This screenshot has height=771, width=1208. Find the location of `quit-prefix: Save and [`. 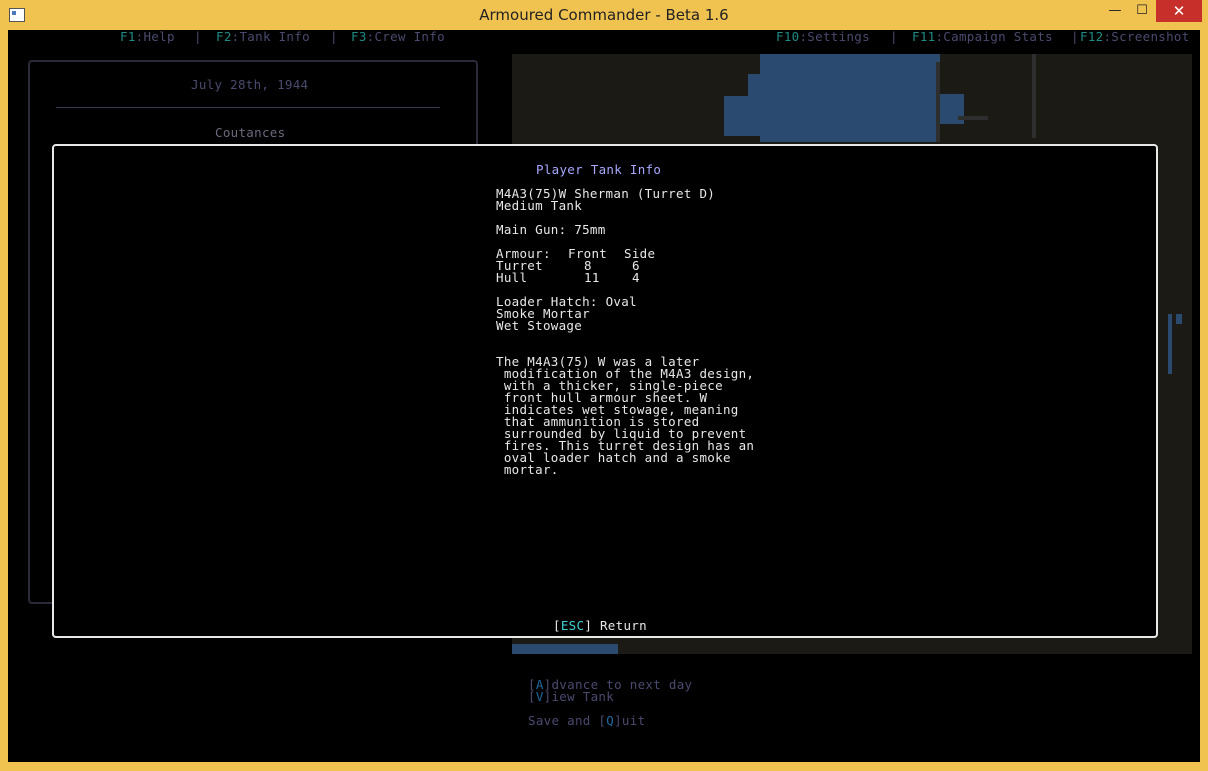

quit-prefix: Save and [ is located at coordinates (567, 720).